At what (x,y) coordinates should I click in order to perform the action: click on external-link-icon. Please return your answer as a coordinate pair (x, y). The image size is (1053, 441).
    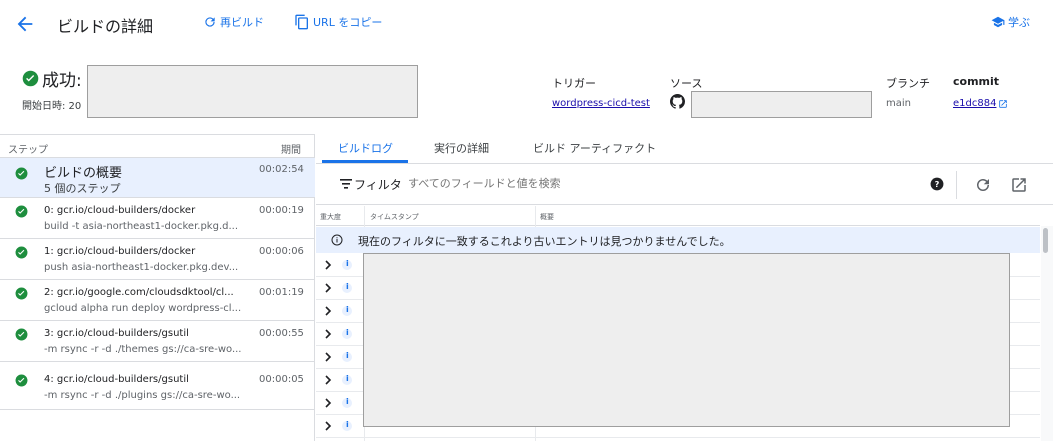
    Looking at the image, I should click on (1003, 103).